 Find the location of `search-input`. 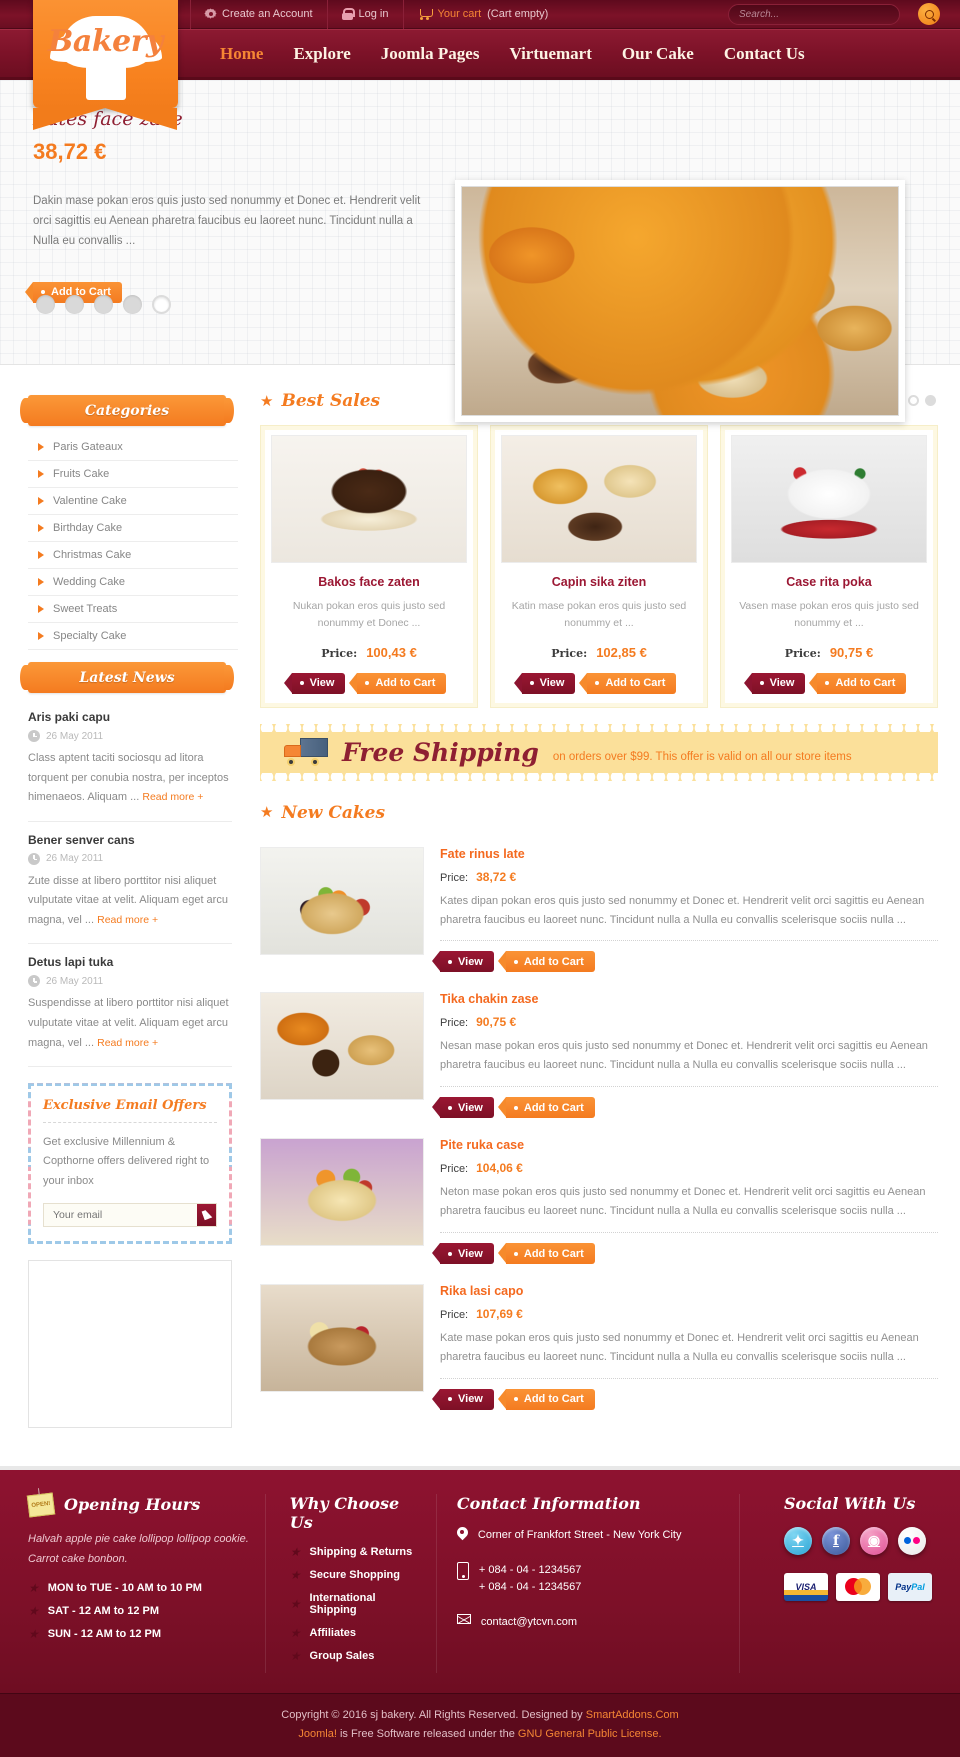

search-input is located at coordinates (814, 14).